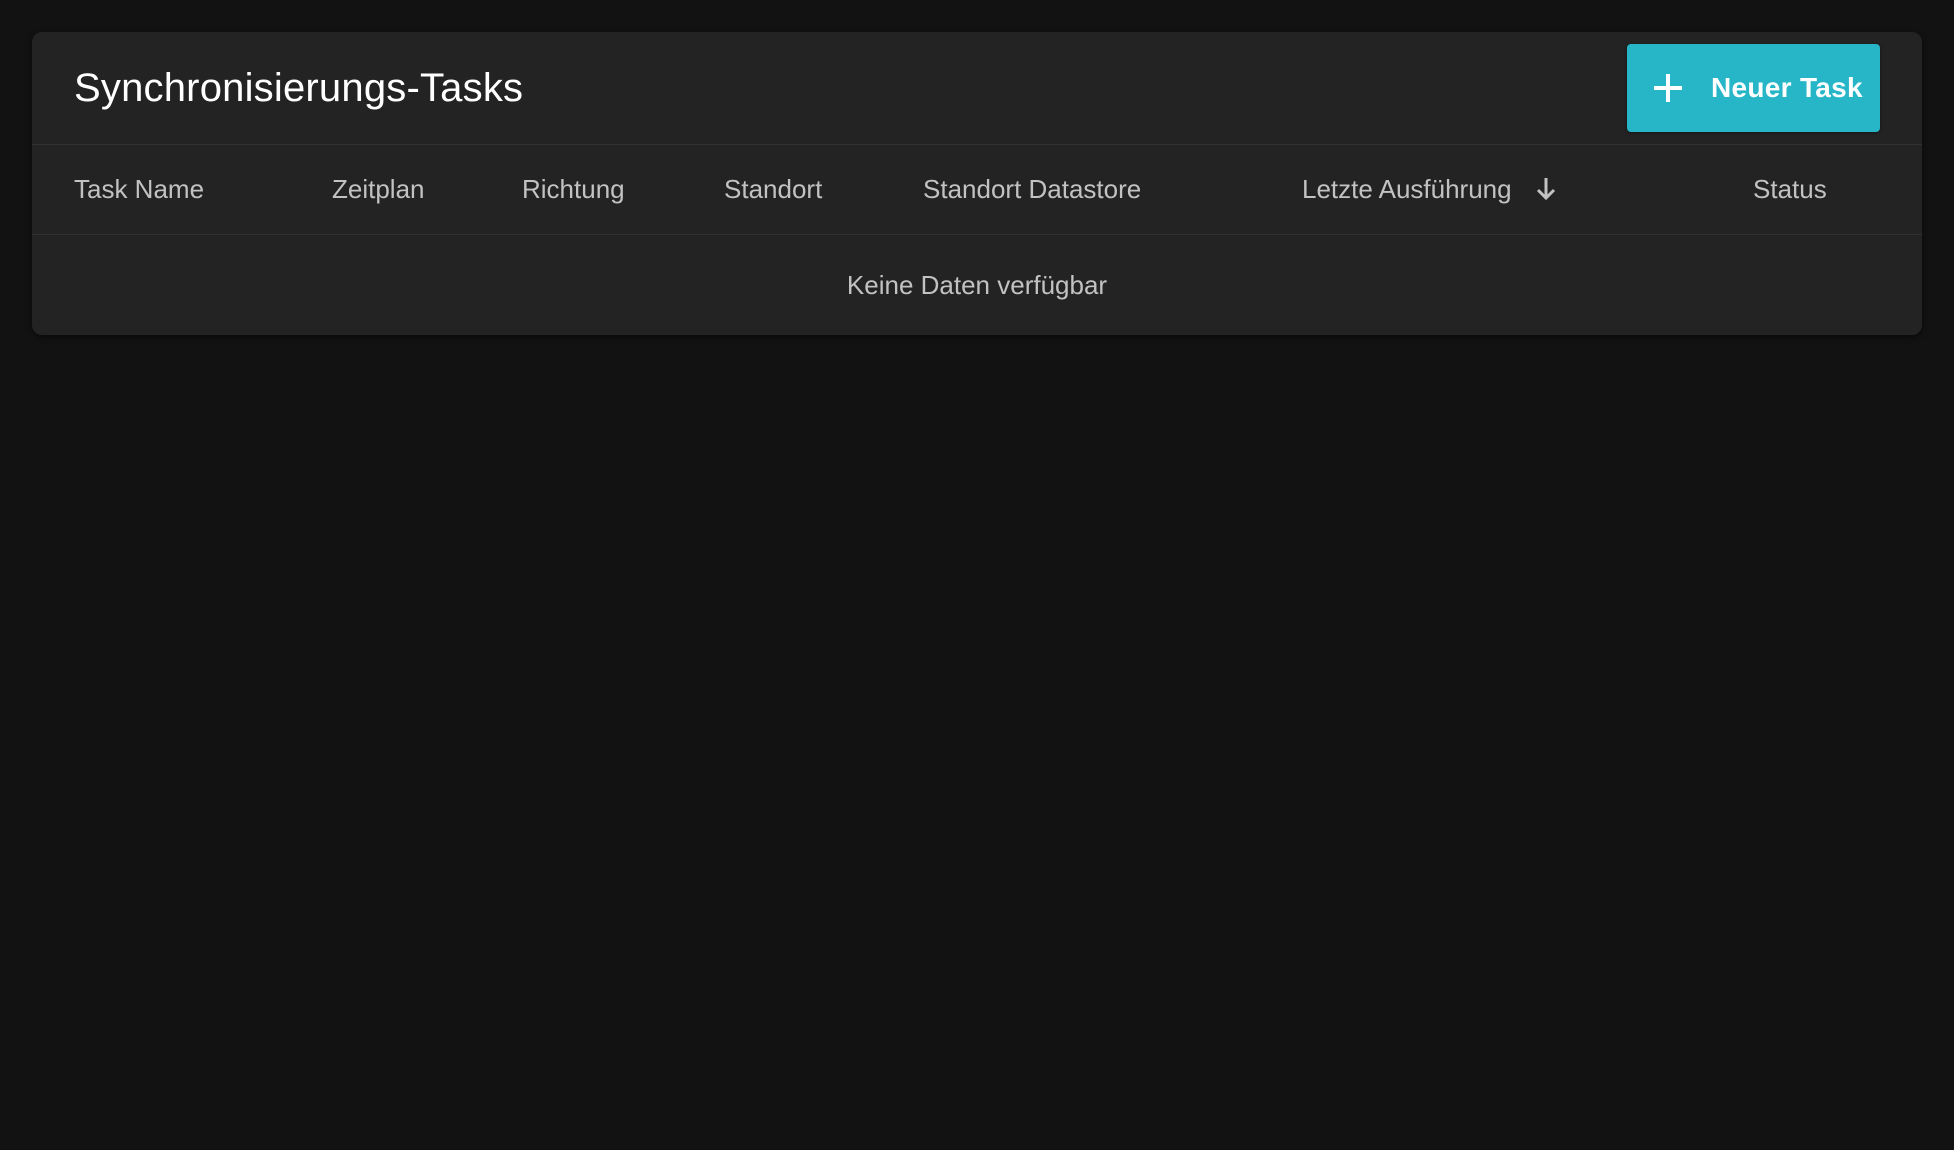 This screenshot has height=1150, width=1954. Describe the element at coordinates (1790, 189) in the screenshot. I see `column-header-status: Status` at that location.